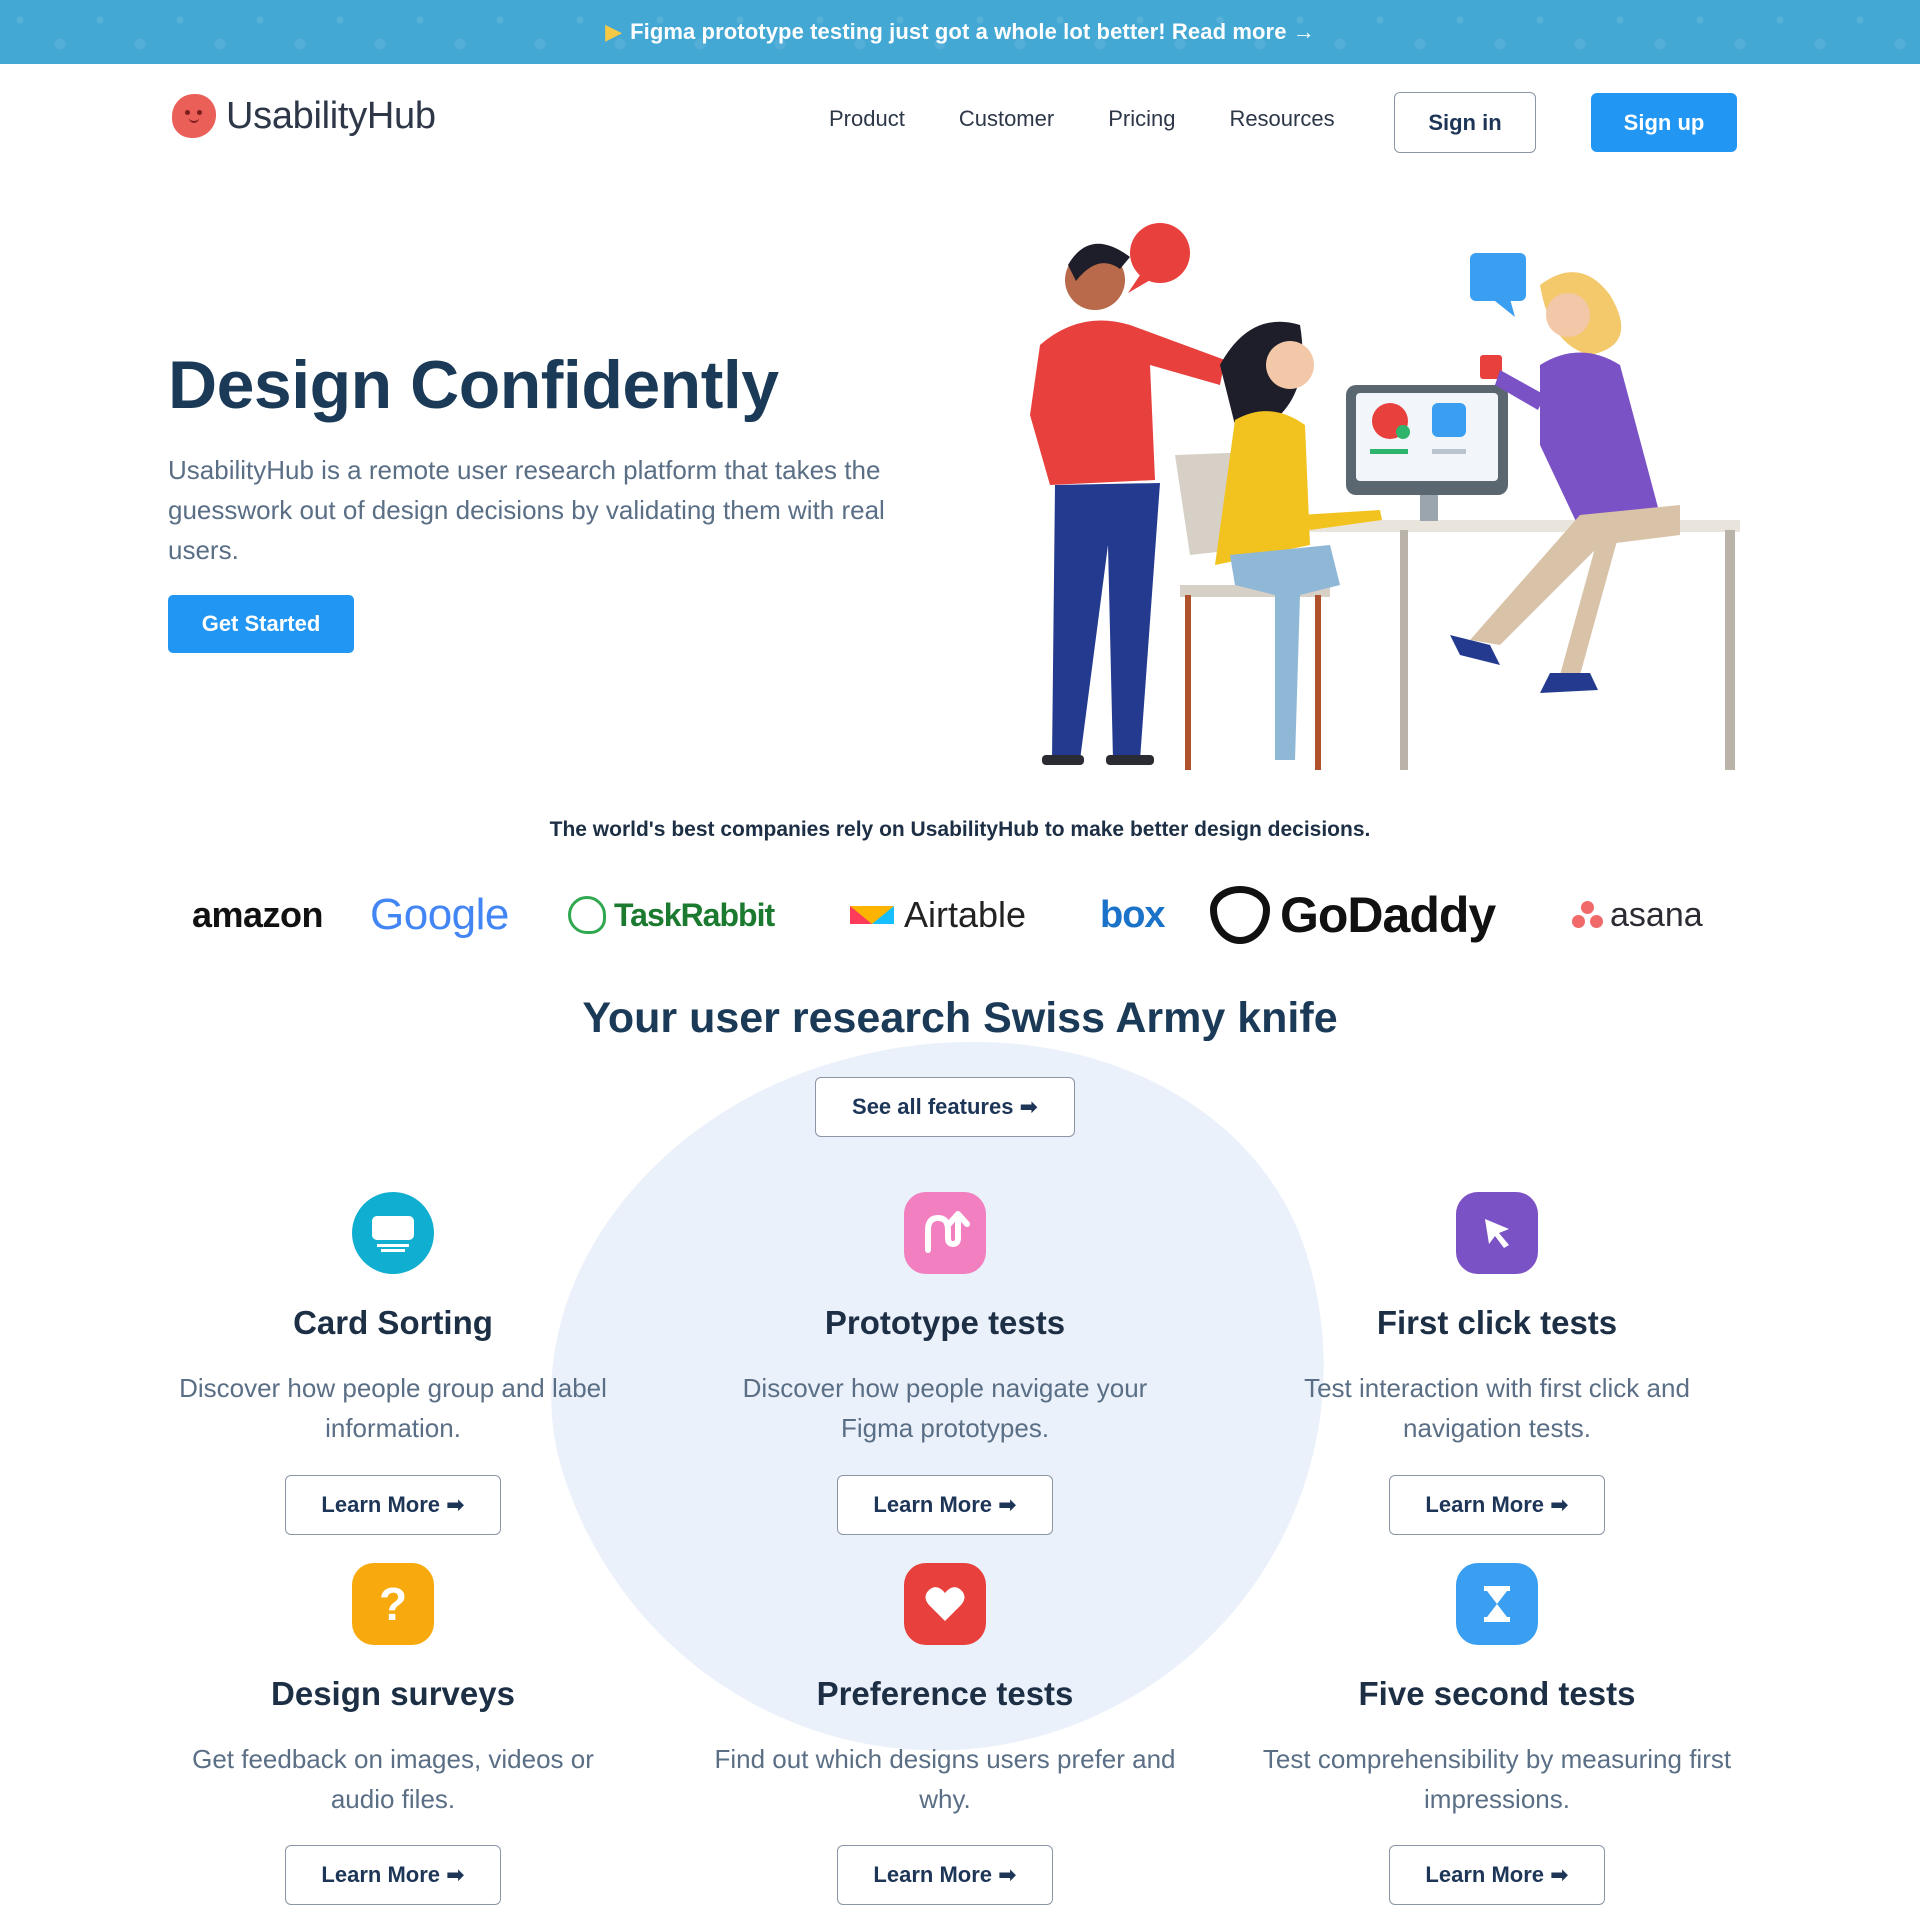 The height and width of the screenshot is (1920, 1920). Describe the element at coordinates (872, 915) in the screenshot. I see `airtable-icon` at that location.